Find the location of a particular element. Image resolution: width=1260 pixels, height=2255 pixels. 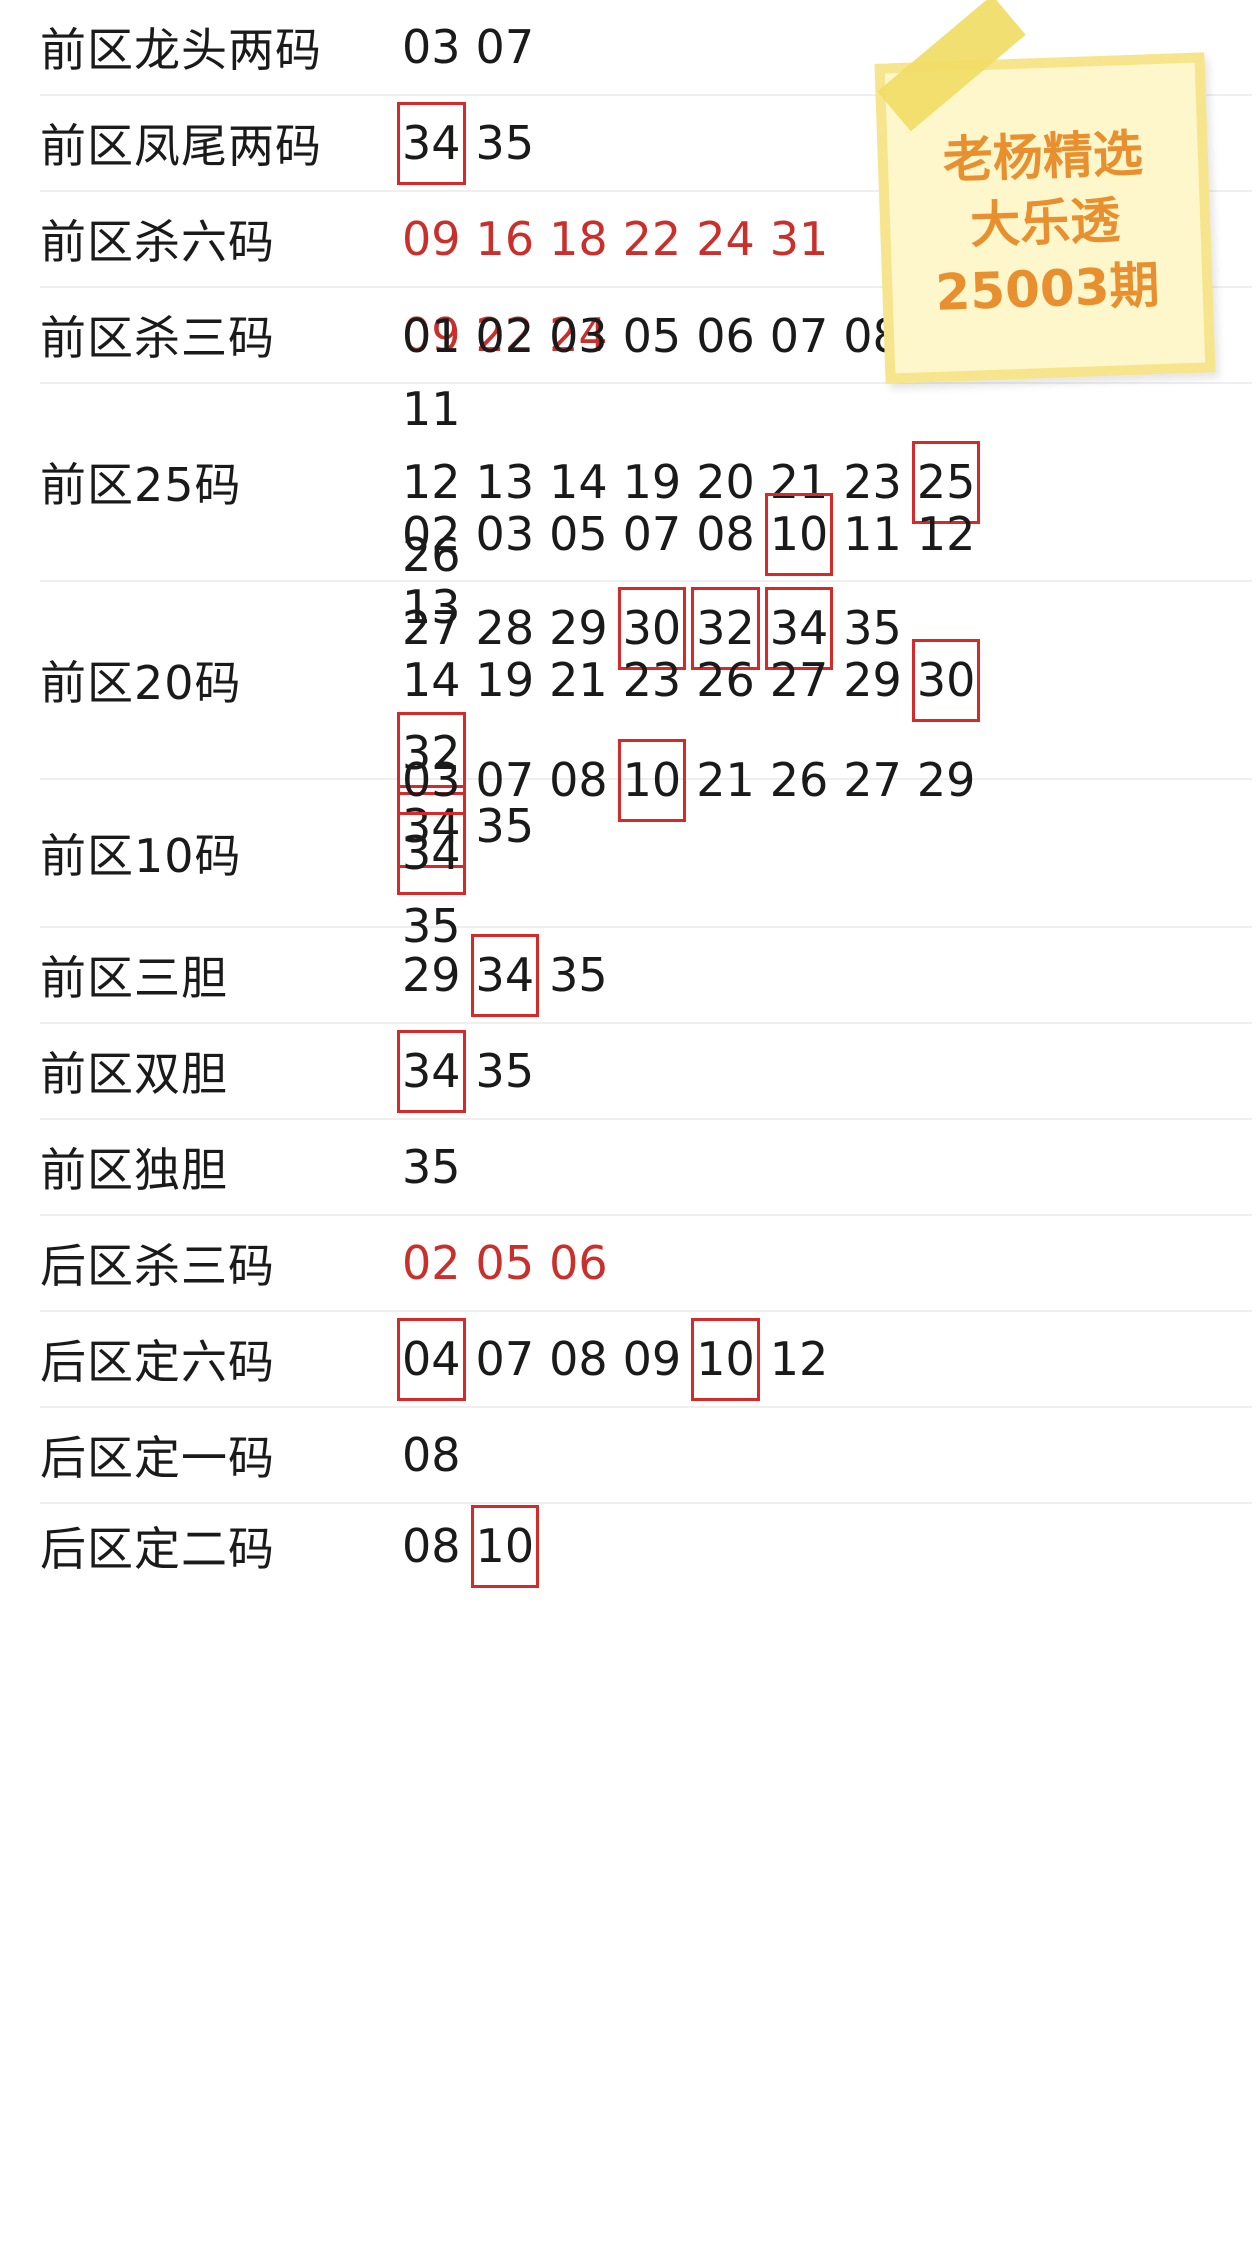

number-group: 04 07 08 09 10 12 is located at coordinates (709, 1359).